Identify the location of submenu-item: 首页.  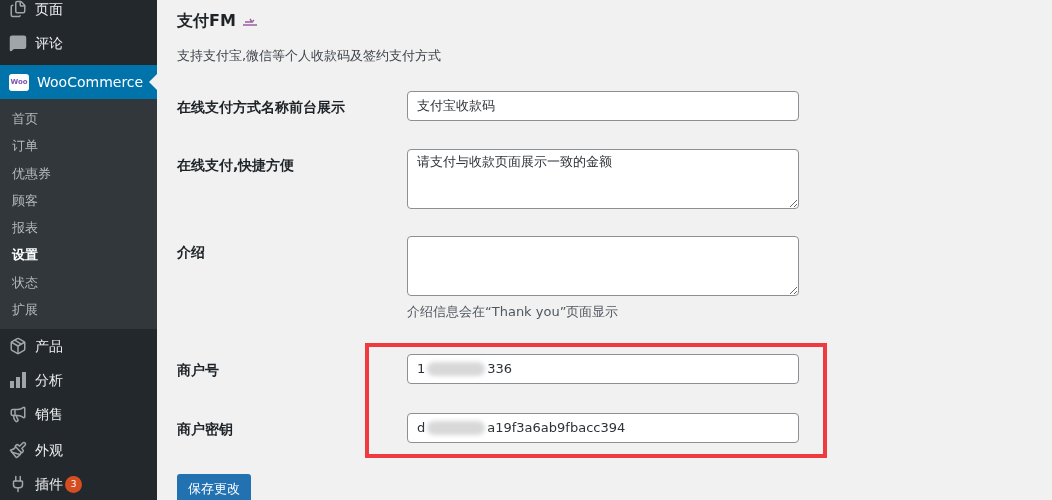
(78, 119).